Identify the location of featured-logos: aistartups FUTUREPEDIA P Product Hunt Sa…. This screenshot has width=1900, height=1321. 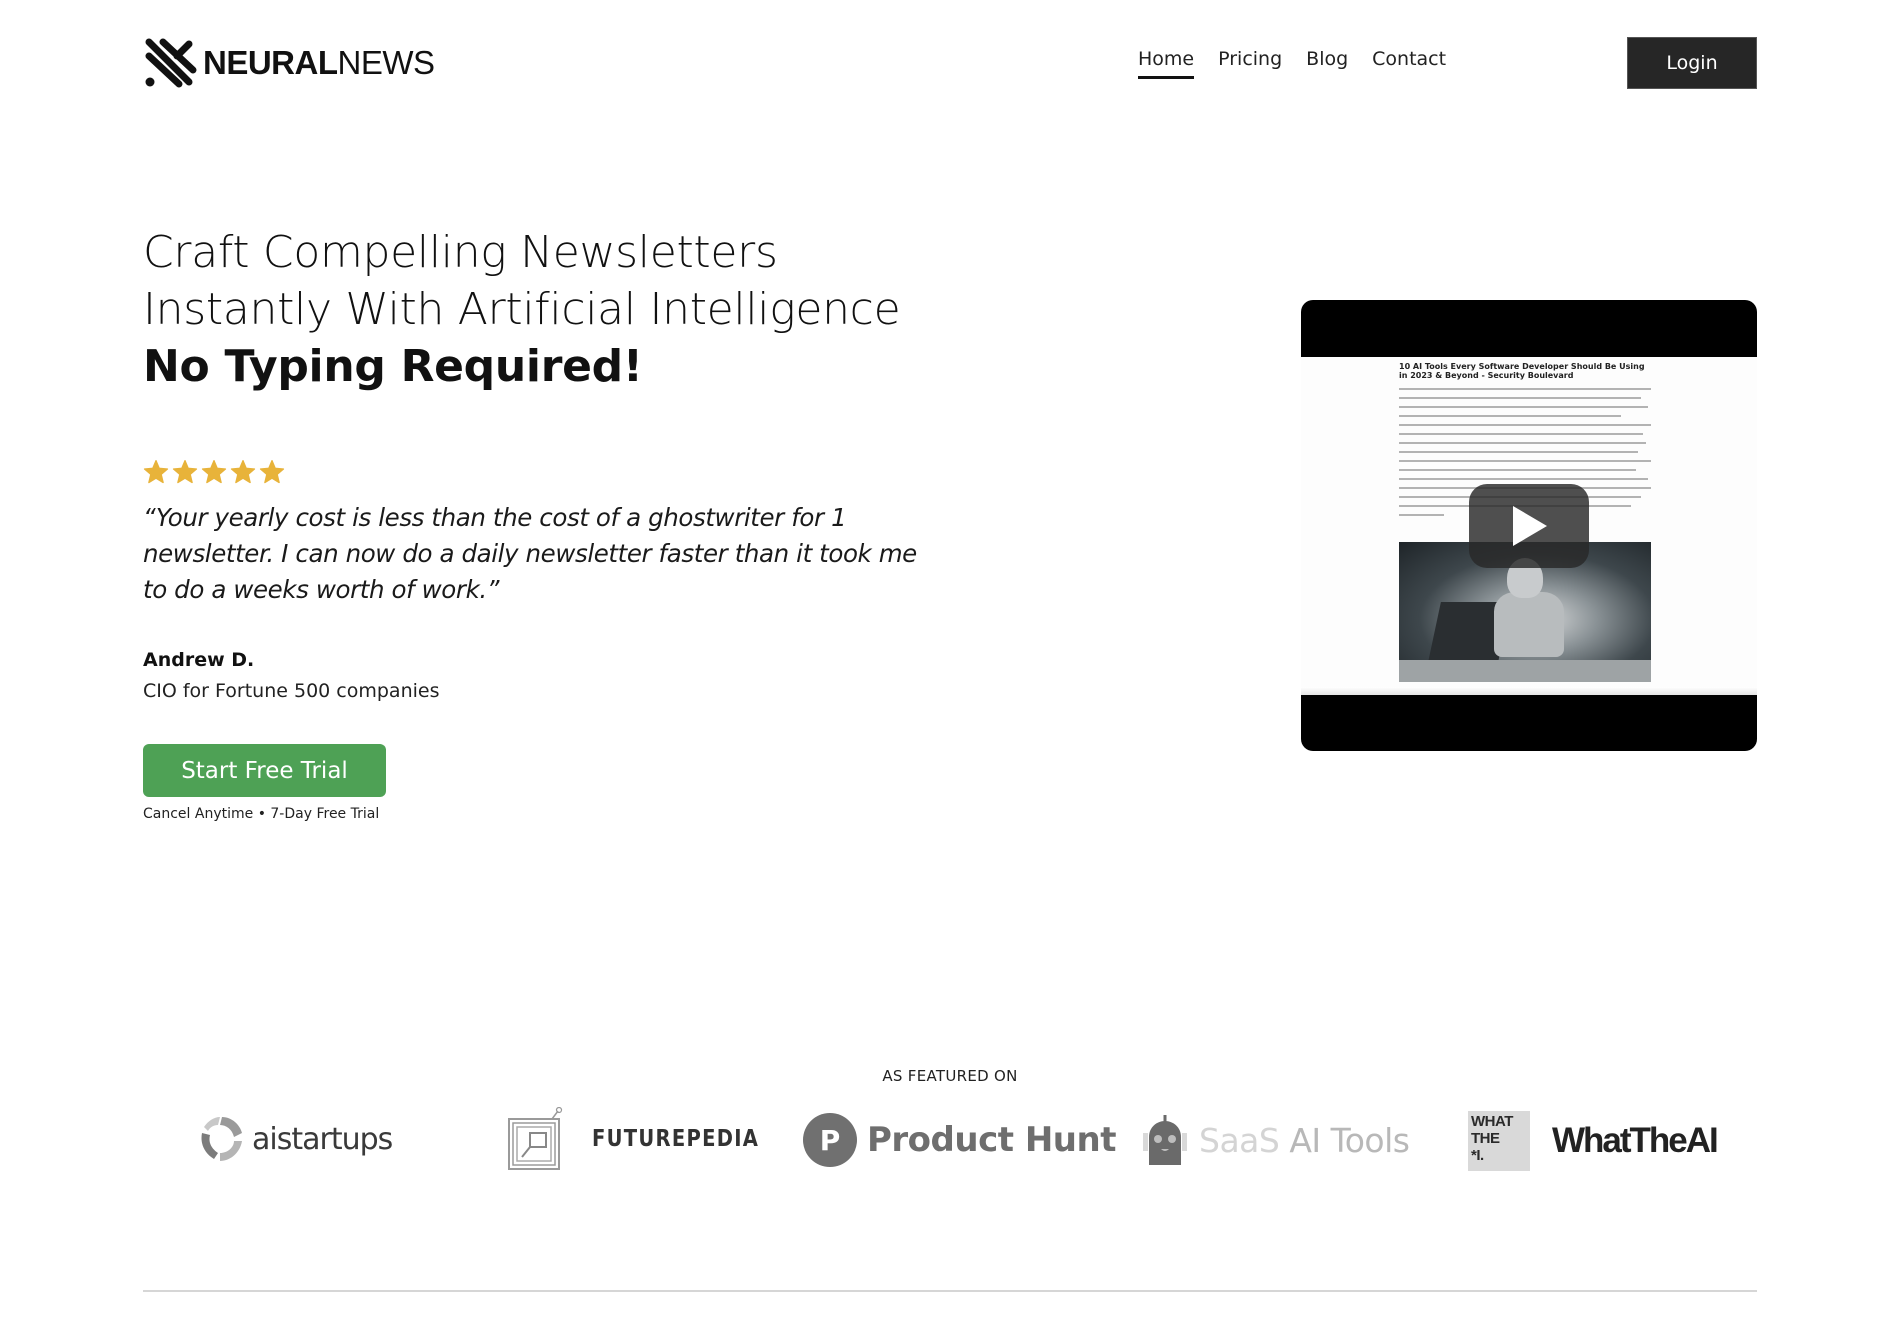
(950, 1145).